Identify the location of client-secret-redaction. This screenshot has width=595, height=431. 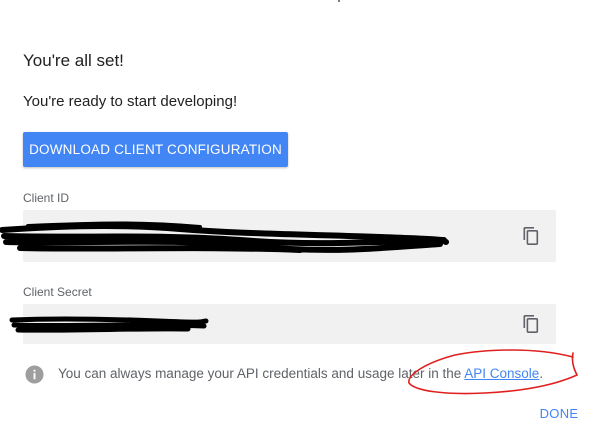
(109, 324).